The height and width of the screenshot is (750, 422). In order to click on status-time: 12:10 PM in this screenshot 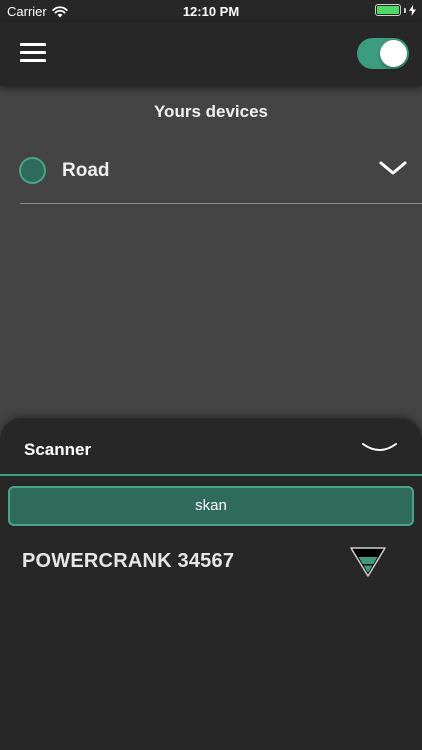, I will do `click(211, 11)`.